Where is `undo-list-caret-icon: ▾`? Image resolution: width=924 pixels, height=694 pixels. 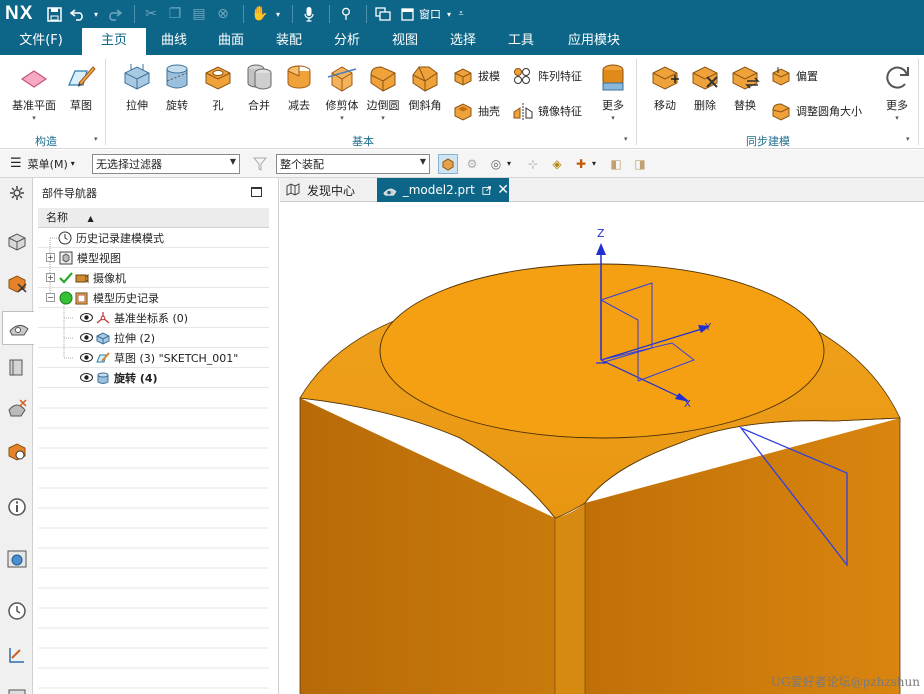 undo-list-caret-icon: ▾ is located at coordinates (96, 14).